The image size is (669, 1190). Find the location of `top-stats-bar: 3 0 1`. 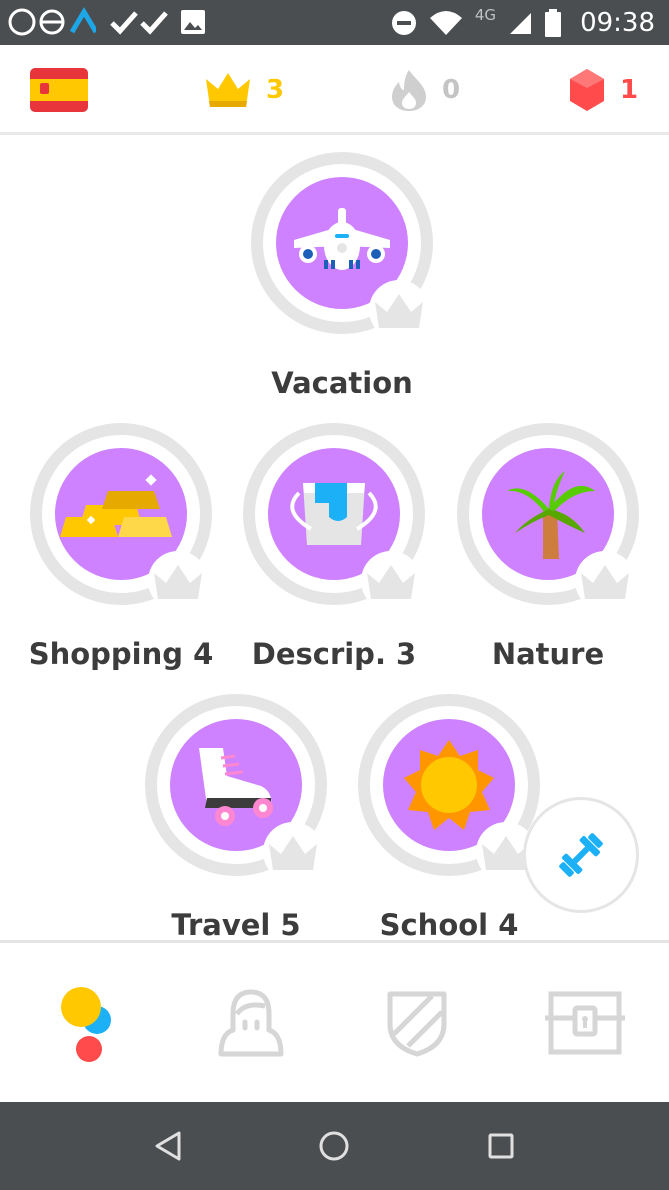

top-stats-bar: 3 0 1 is located at coordinates (334, 90).